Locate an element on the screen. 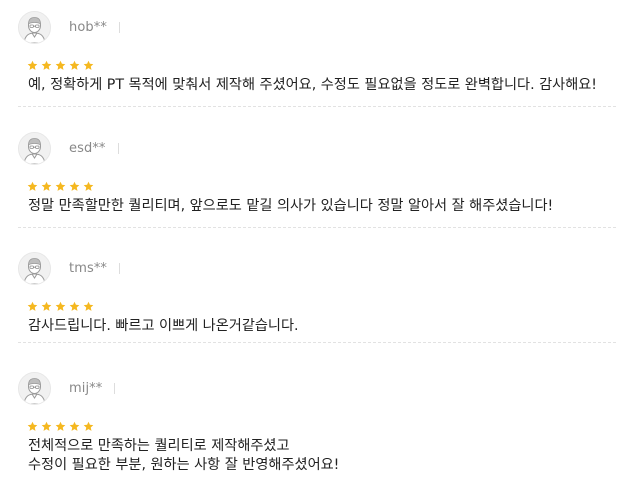  review-text-line: 수정이 필요한 부분, 원하는 사항 잘 반영해주셨어요! is located at coordinates (184, 465).